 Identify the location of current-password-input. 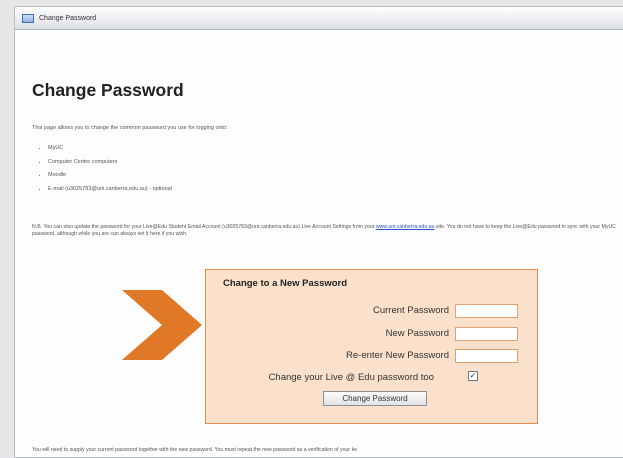
(486, 311).